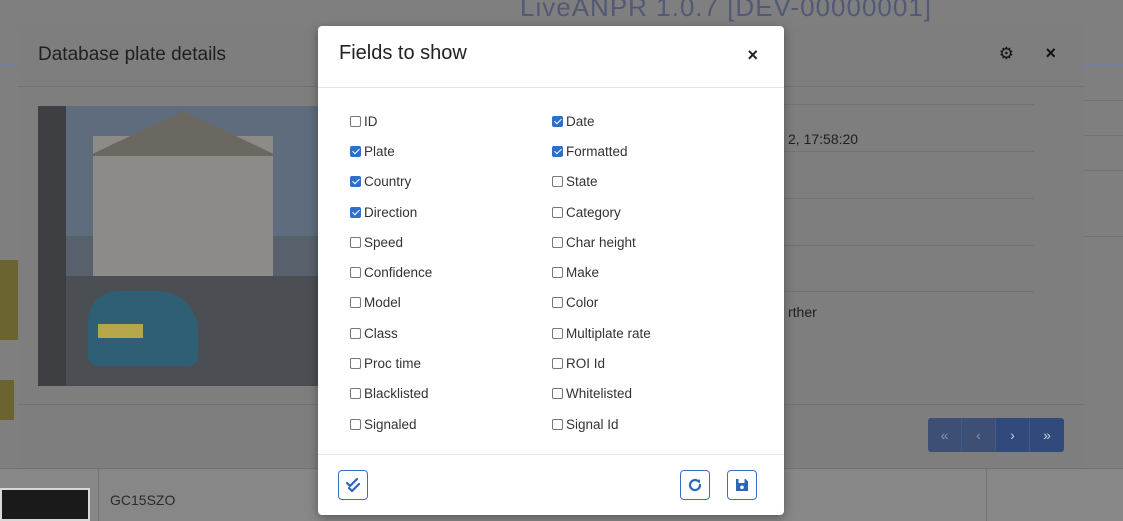 This screenshot has height=521, width=1123. Describe the element at coordinates (396, 394) in the screenshot. I see `field-option-label: Blacklisted` at that location.